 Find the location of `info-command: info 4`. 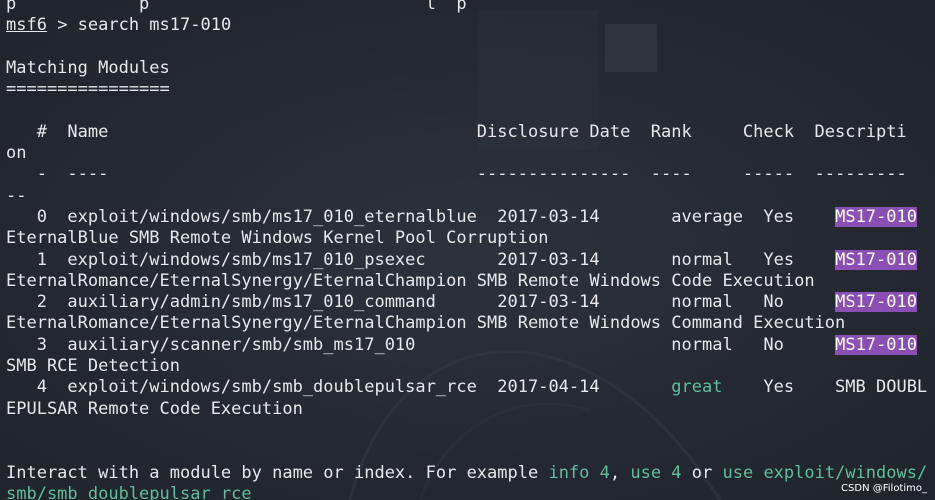

info-command: info 4 is located at coordinates (579, 472).